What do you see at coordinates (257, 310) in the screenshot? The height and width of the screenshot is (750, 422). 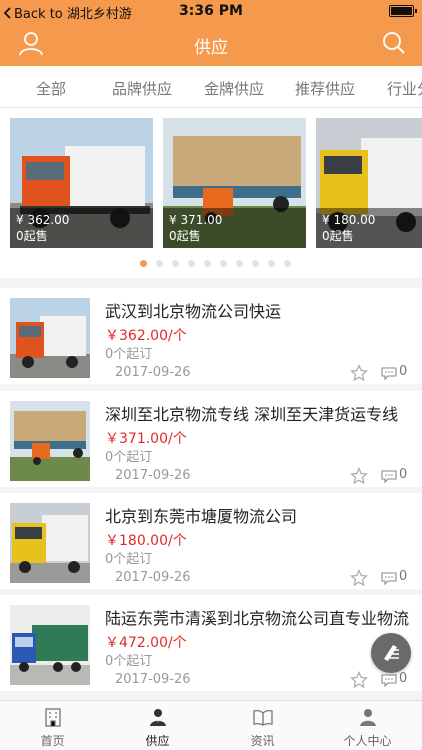 I see `item-title: 武汉到北京物流公司快运` at bounding box center [257, 310].